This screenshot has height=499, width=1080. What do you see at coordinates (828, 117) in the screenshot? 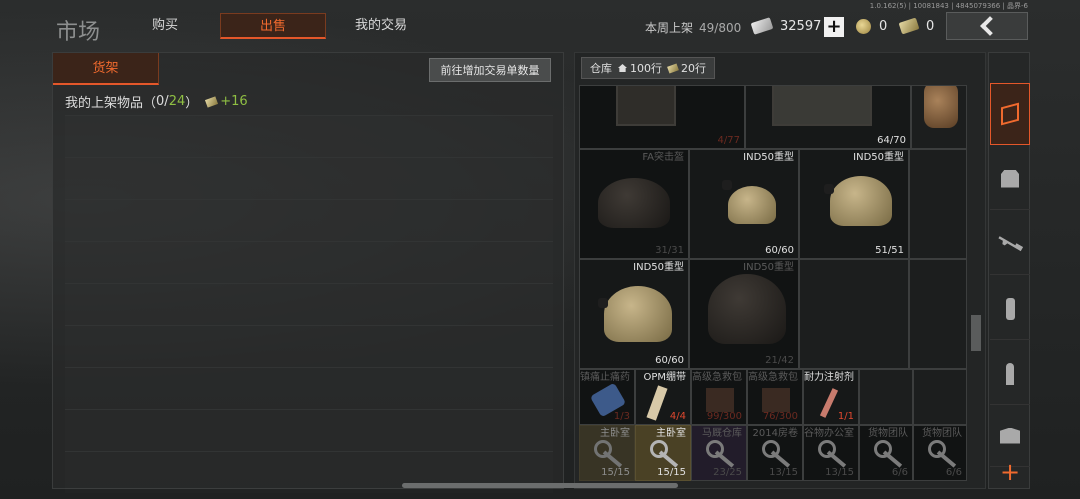
I see `item-vest: 64/70` at bounding box center [828, 117].